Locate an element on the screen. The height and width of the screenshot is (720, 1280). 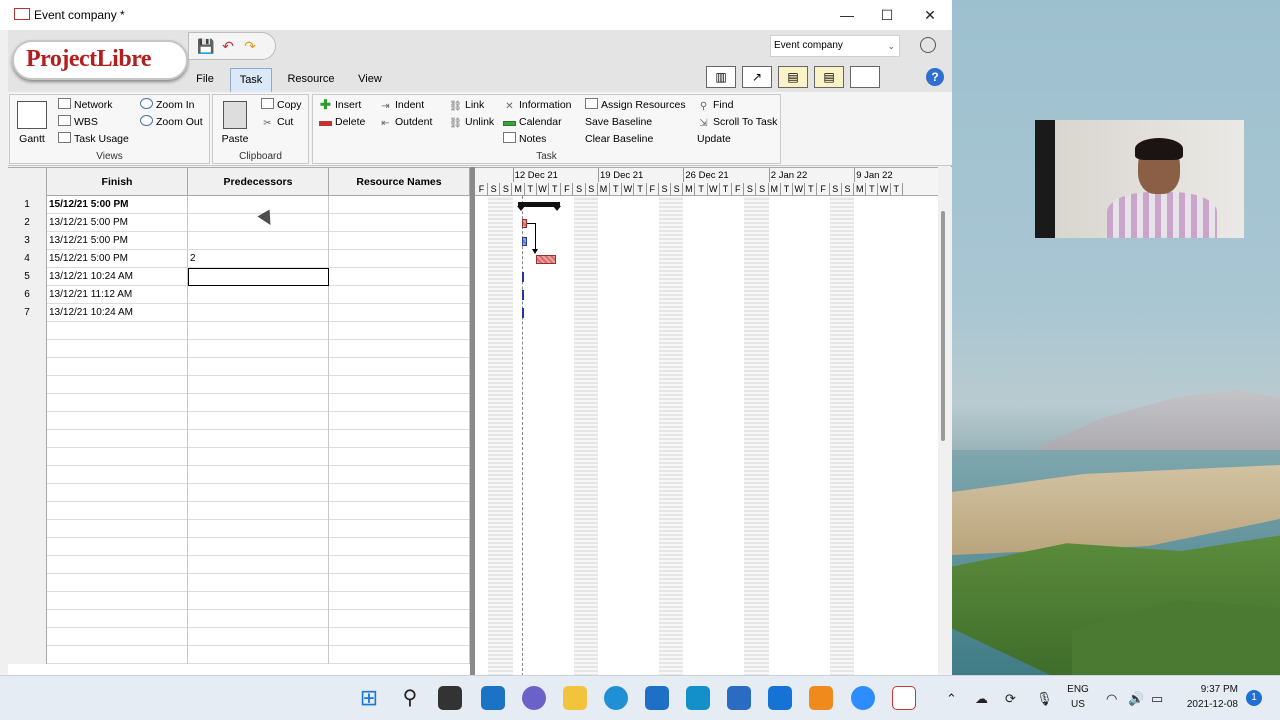
network-button: Network is located at coordinates (85, 105).